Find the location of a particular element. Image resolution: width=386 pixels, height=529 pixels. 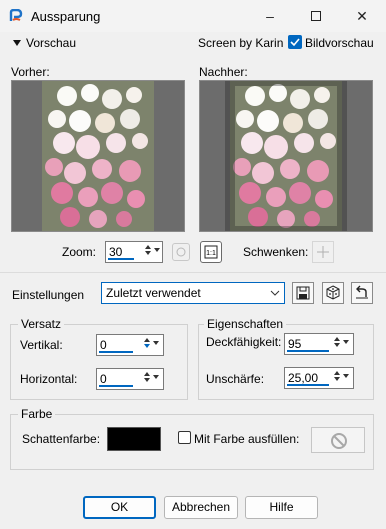

cancel-button: Abbrechen is located at coordinates (201, 507).